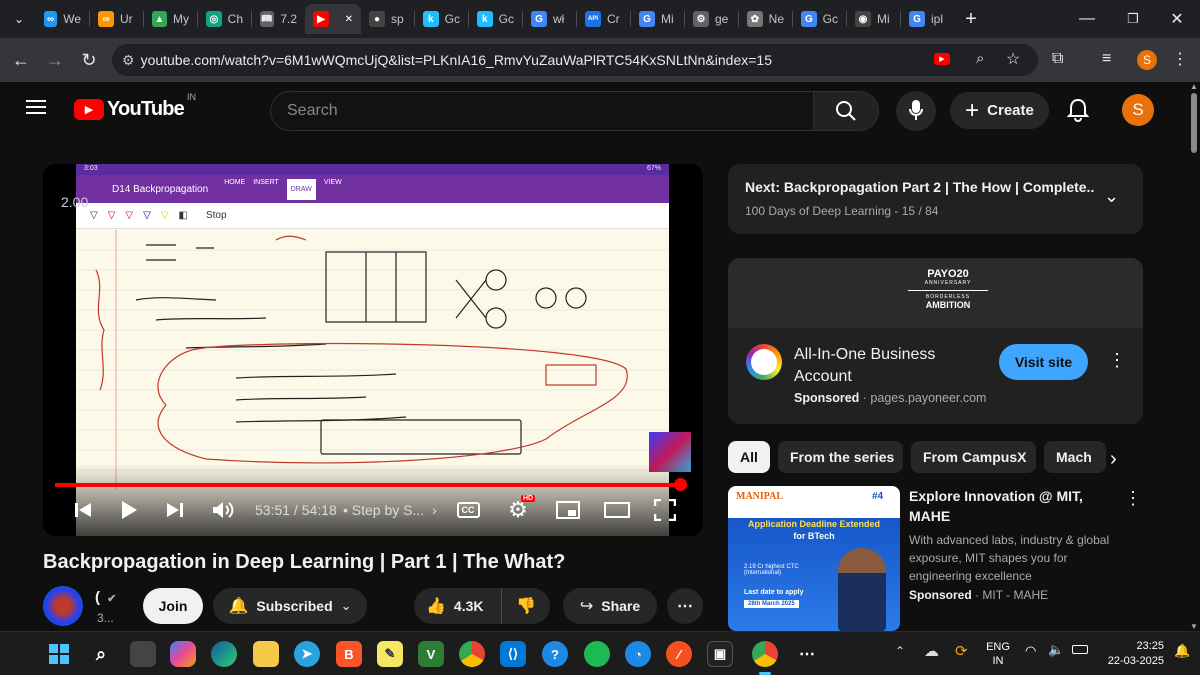 Image resolution: width=1200 pixels, height=675 pixels. Describe the element at coordinates (980, 58) in the screenshot. I see `zoom-icon: ⌕` at that location.